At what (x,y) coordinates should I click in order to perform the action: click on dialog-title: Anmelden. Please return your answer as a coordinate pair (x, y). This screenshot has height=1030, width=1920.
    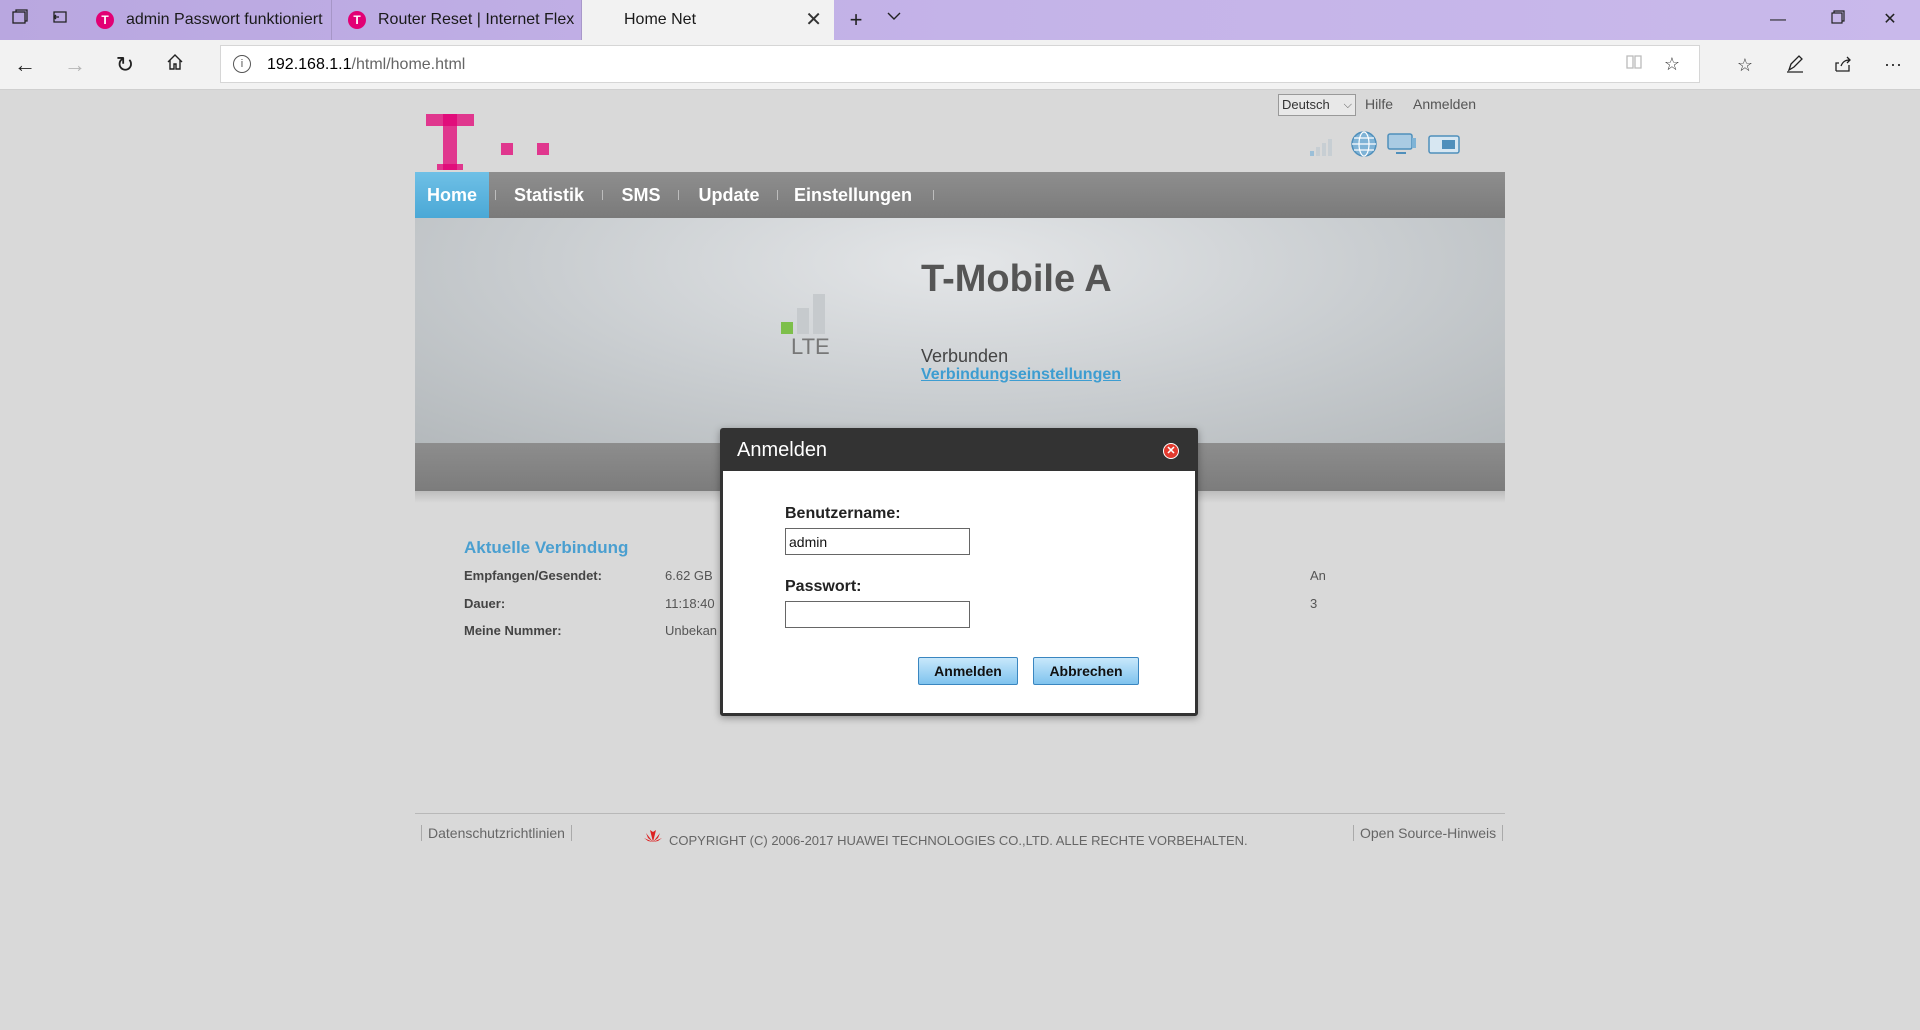
    Looking at the image, I should click on (782, 450).